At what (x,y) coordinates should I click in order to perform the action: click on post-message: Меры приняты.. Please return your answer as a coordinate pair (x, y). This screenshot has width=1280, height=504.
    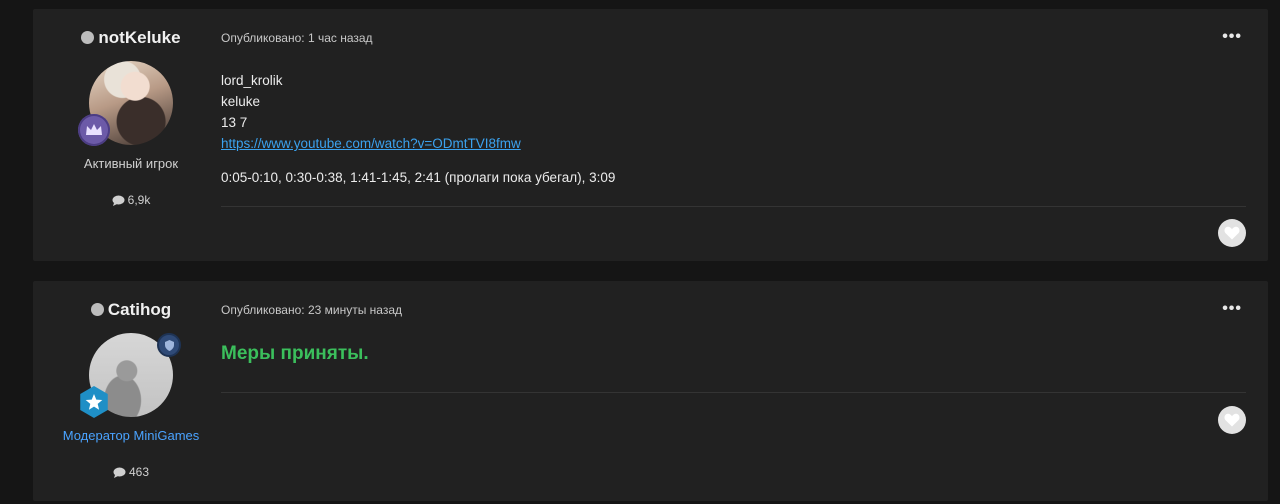
    Looking at the image, I should click on (295, 353).